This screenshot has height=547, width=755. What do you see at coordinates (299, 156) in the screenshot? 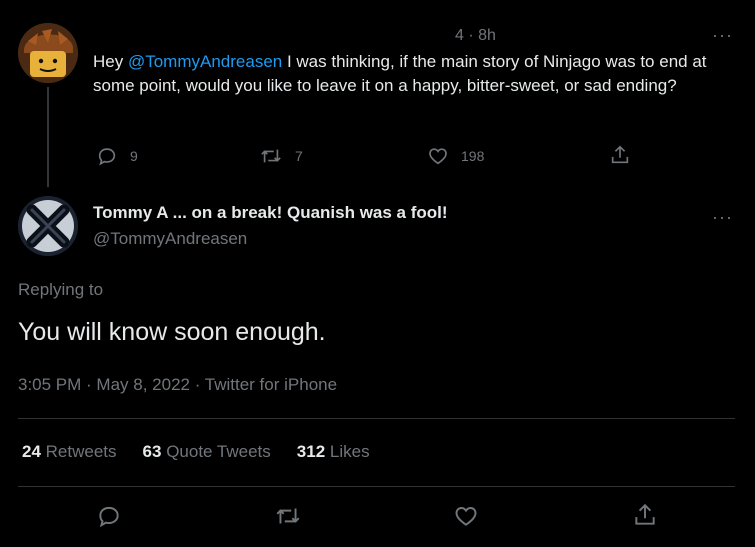
I see `retweet-count: 7` at bounding box center [299, 156].